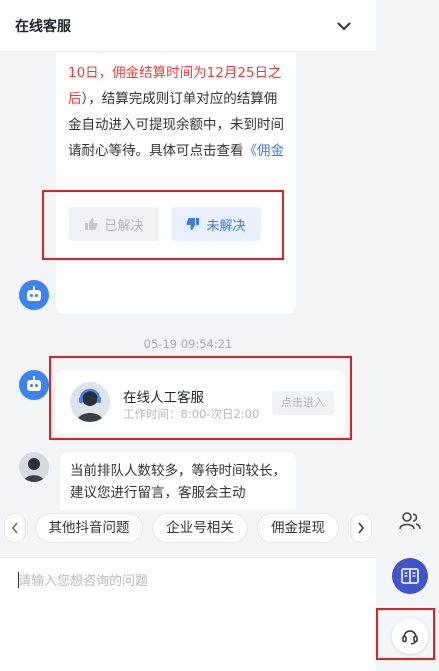 The height and width of the screenshot is (671, 439). I want to click on thumbs-up-icon, so click(92, 224).